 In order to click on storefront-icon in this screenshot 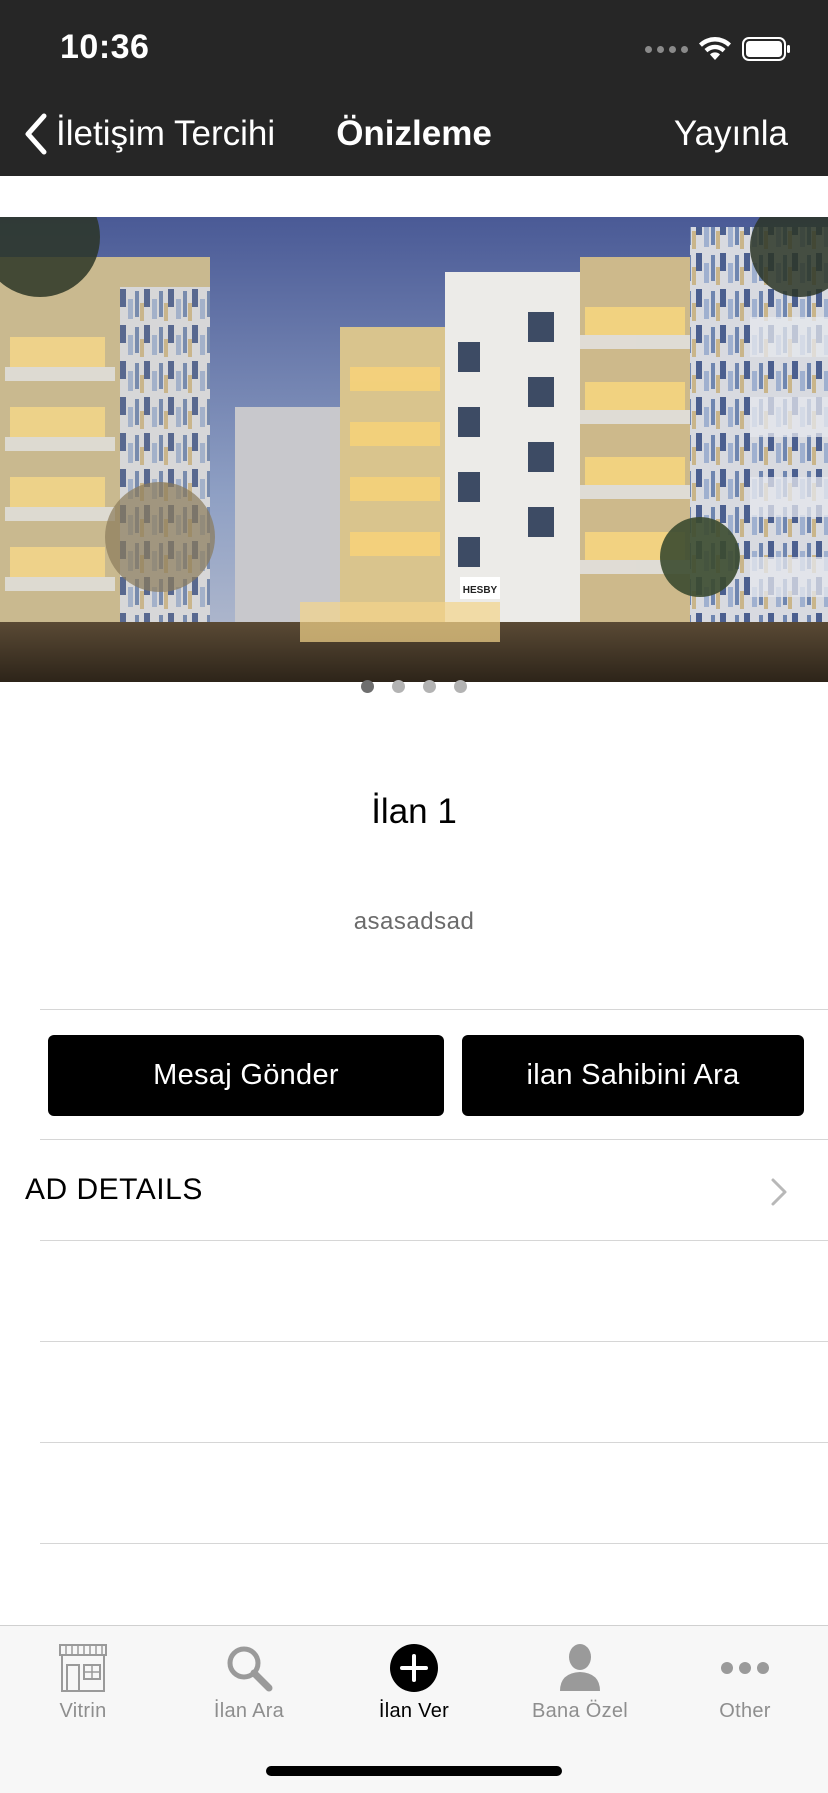, I will do `click(83, 1668)`.